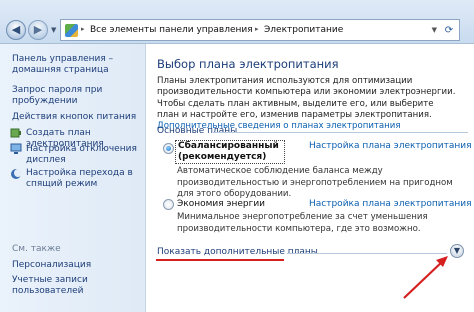  I want to click on arrow-left-icon: ◀, so click(16, 29).